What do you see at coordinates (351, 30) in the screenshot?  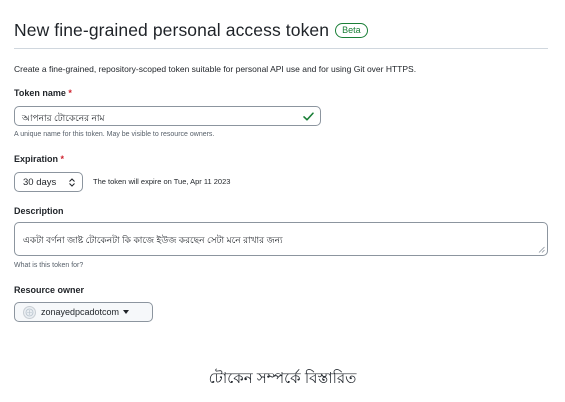 I see `beta-badge: Beta` at bounding box center [351, 30].